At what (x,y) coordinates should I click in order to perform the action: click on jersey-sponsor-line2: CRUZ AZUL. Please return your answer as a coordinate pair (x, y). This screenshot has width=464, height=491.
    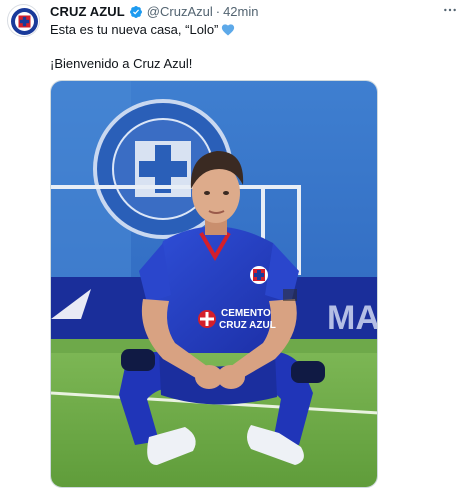
    Looking at the image, I should click on (247, 325).